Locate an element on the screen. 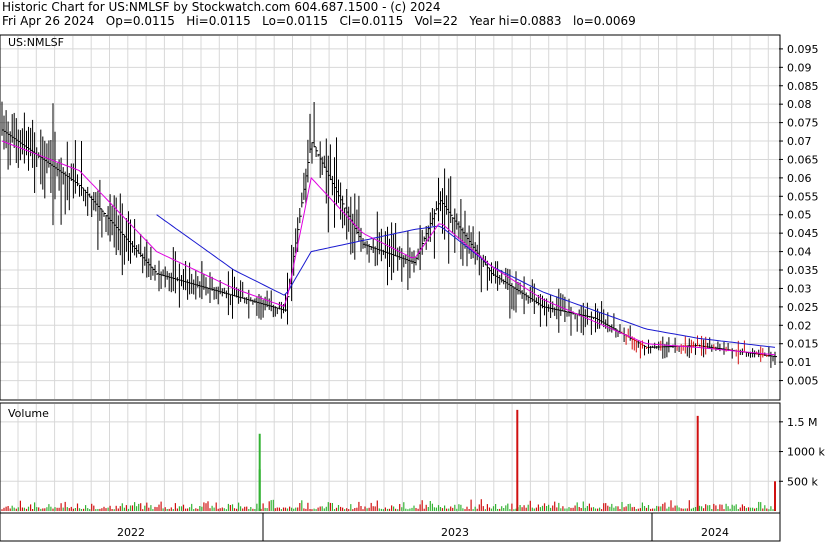 The width and height of the screenshot is (830, 543). price-tick-label: 0.005 is located at coordinates (803, 381).